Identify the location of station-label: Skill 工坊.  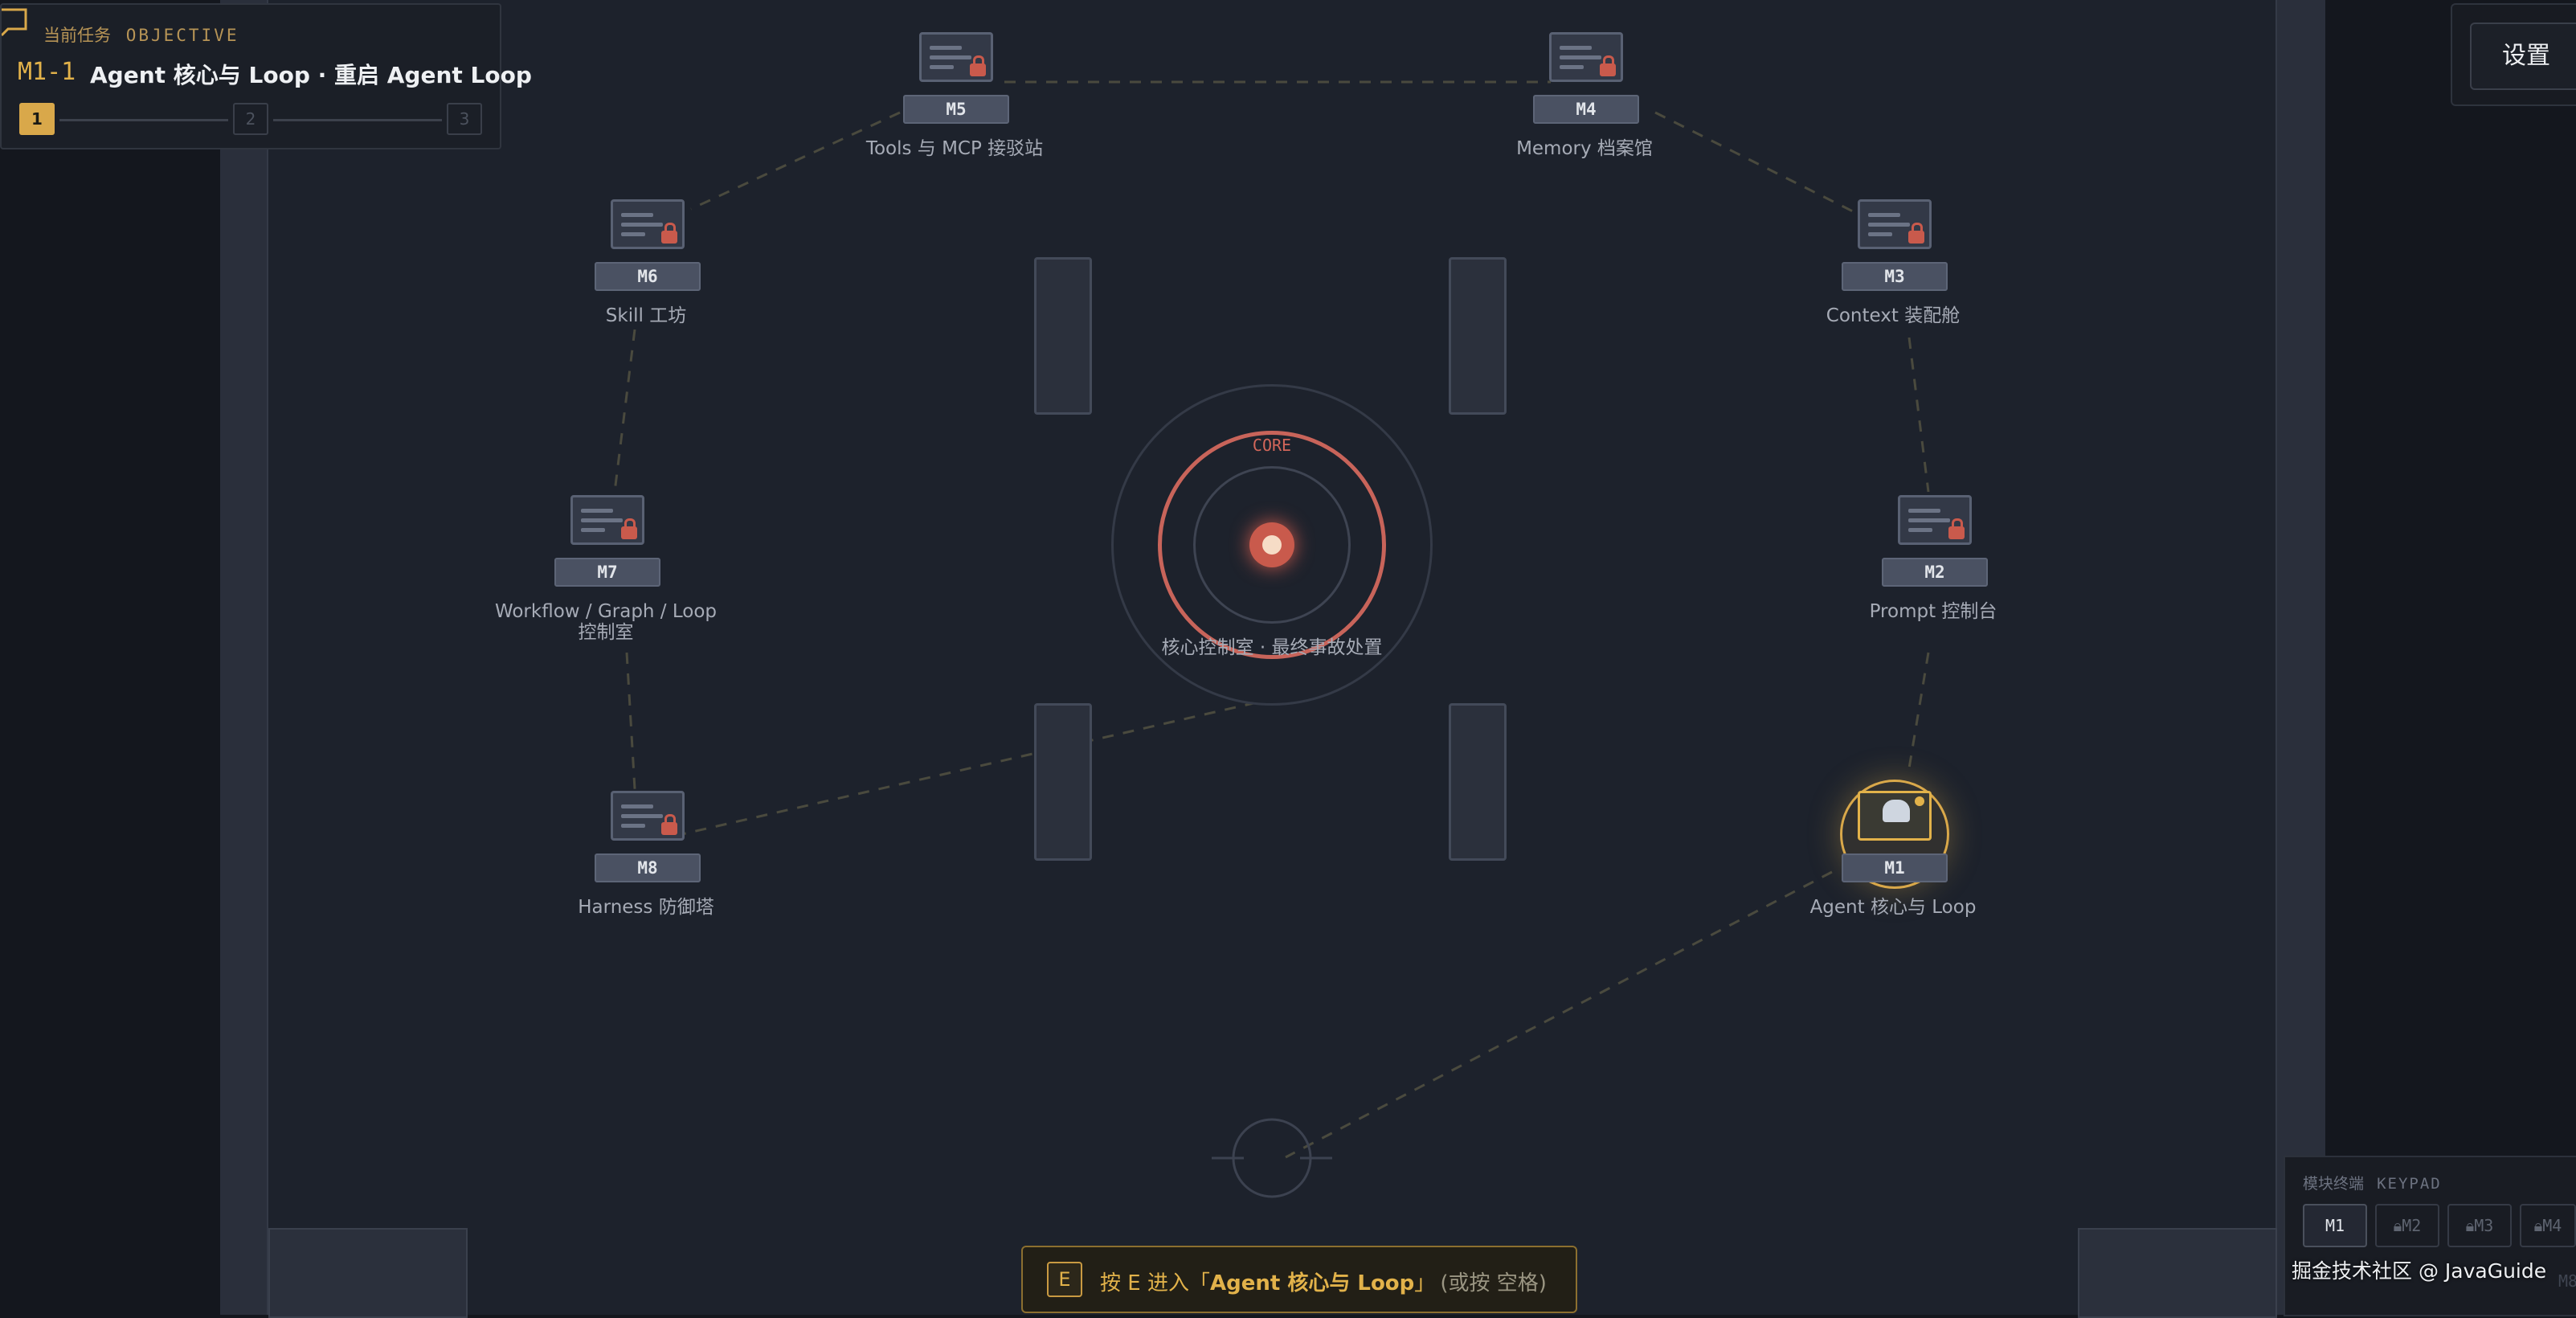
(646, 315).